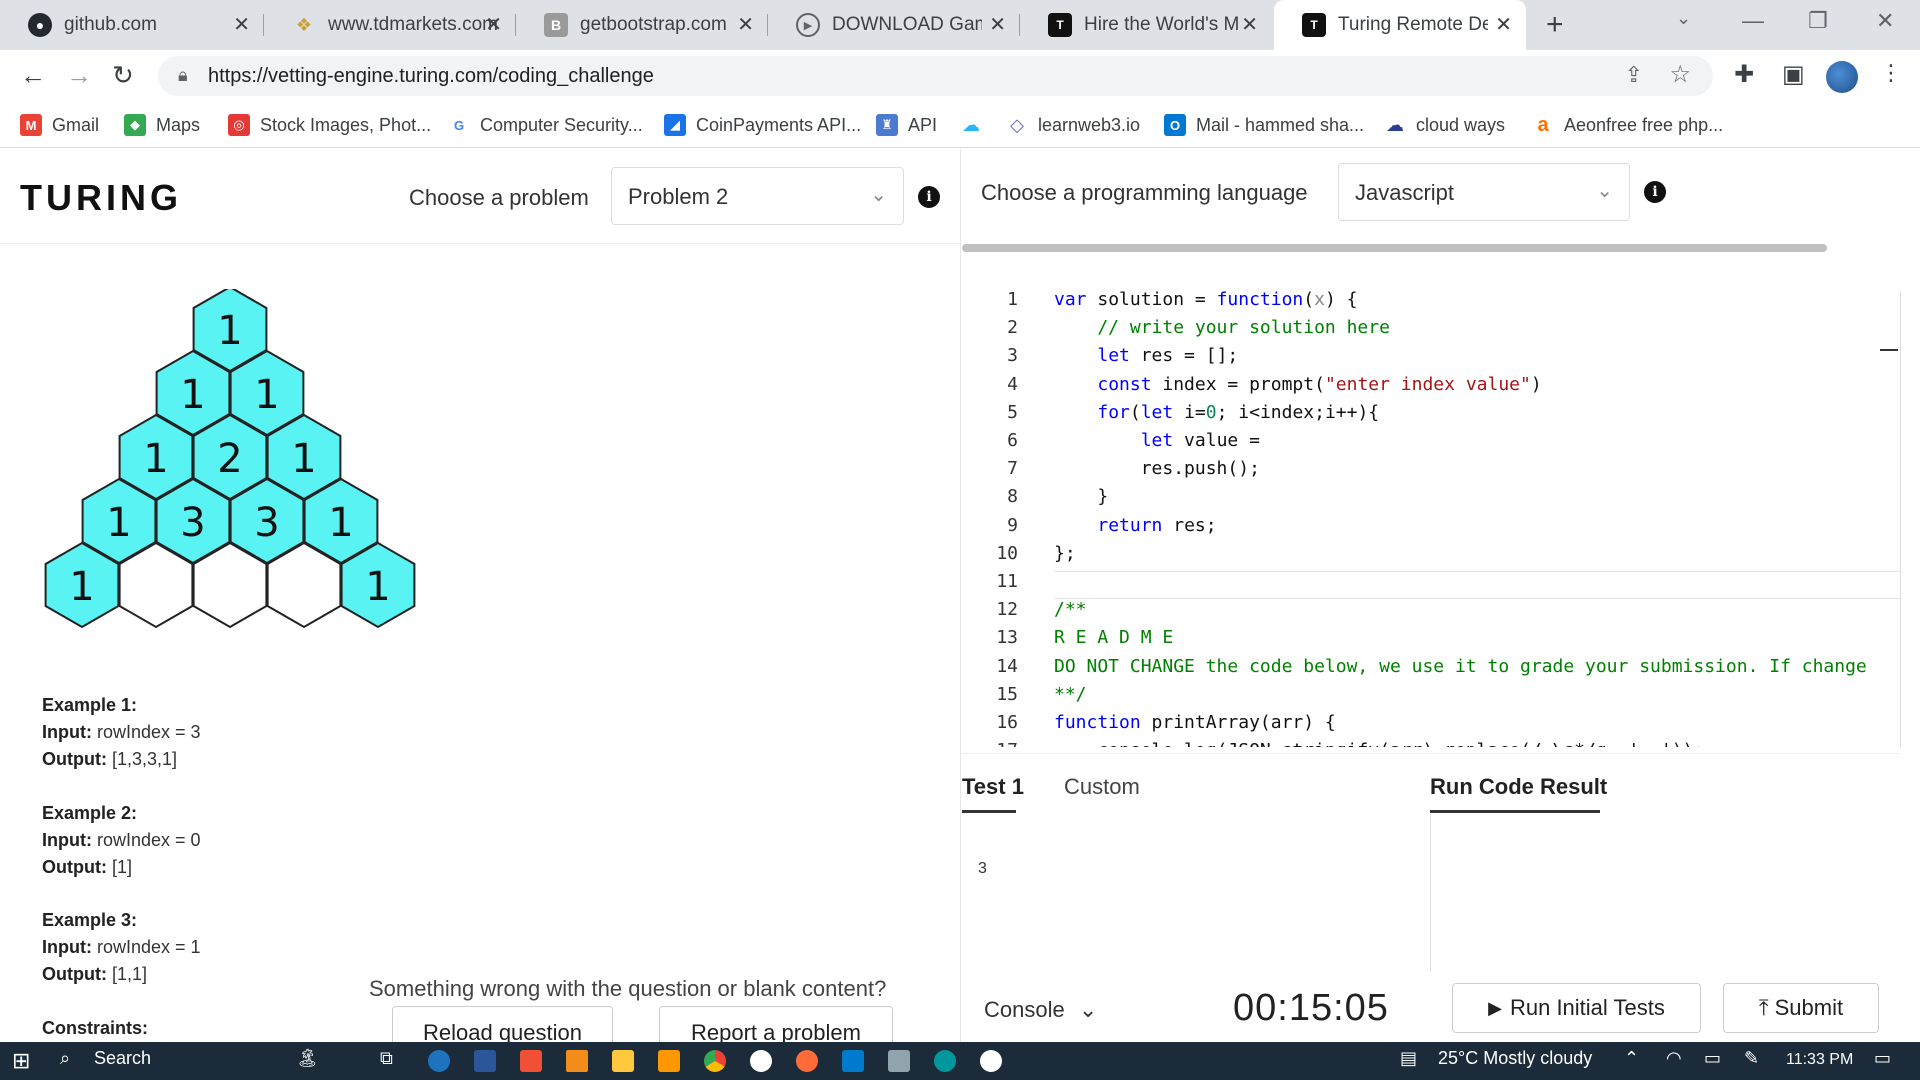  What do you see at coordinates (993, 787) in the screenshot?
I see `tab-test-1: Test 1` at bounding box center [993, 787].